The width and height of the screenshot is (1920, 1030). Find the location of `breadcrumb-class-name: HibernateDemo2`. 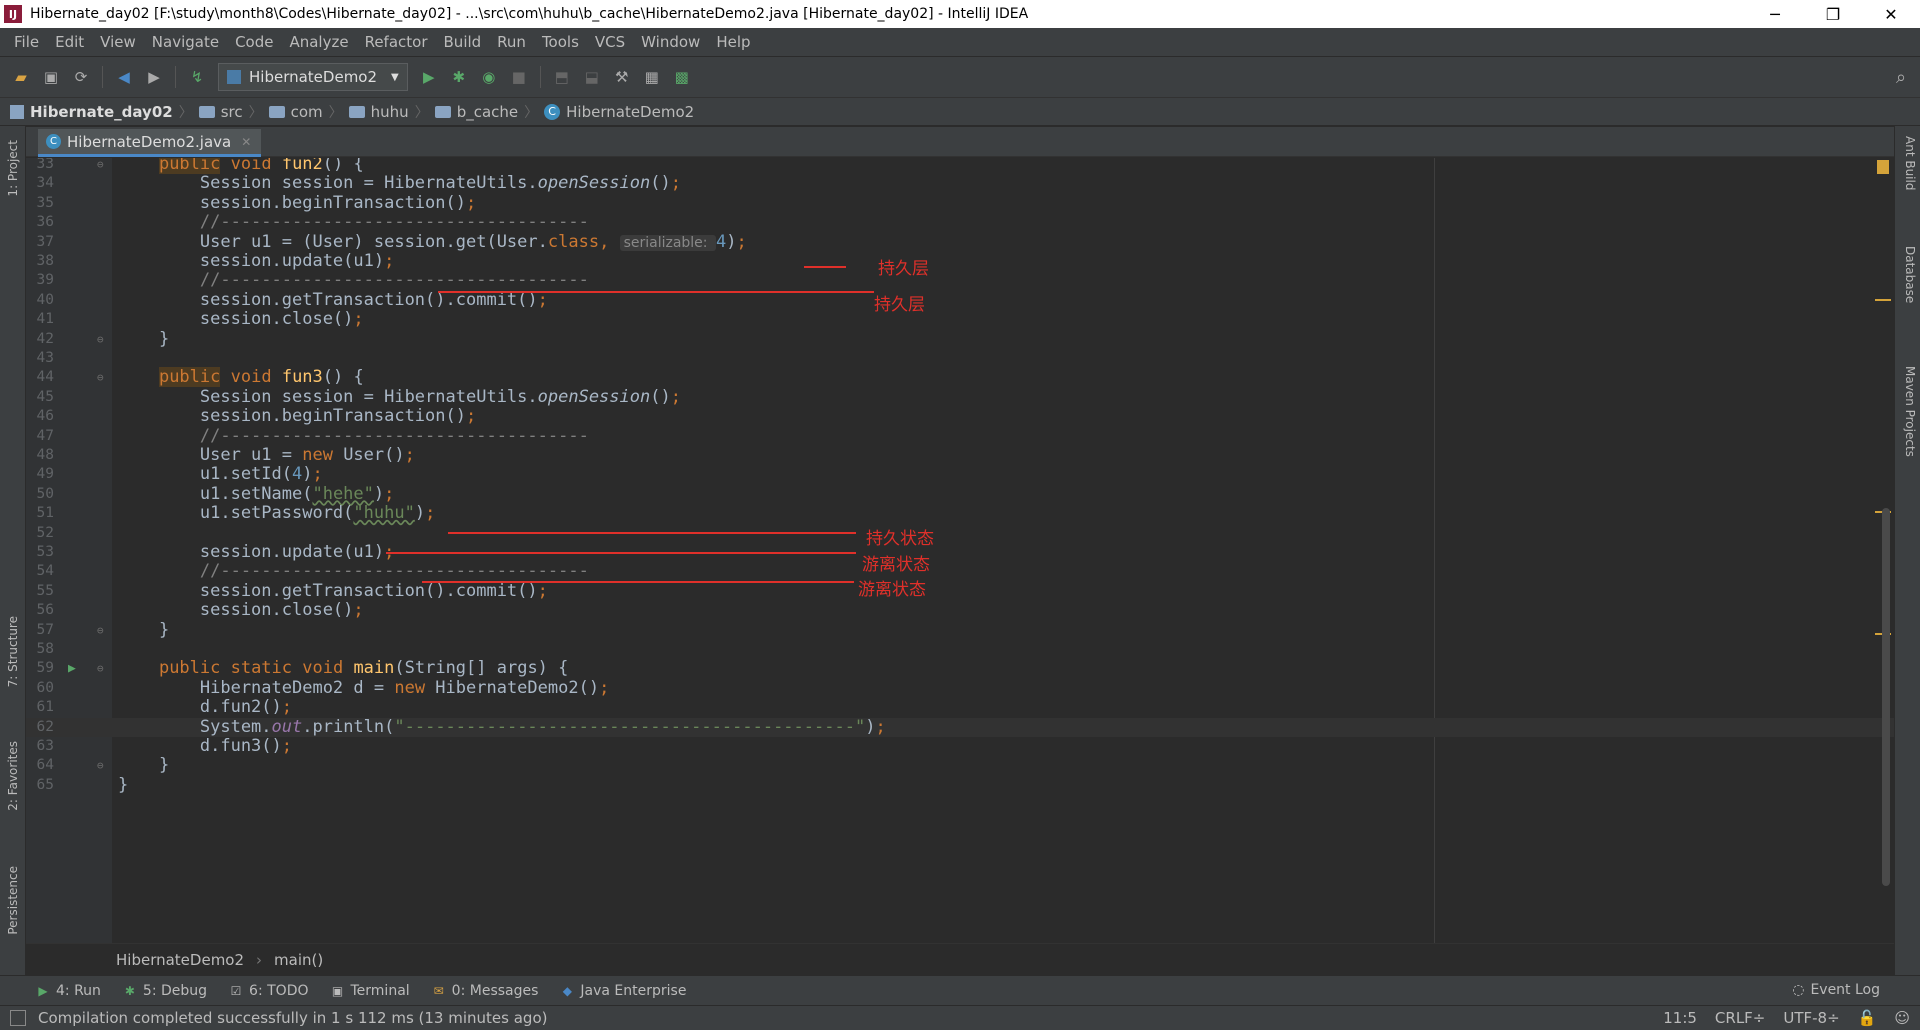

breadcrumb-class-name: HibernateDemo2 is located at coordinates (180, 960).